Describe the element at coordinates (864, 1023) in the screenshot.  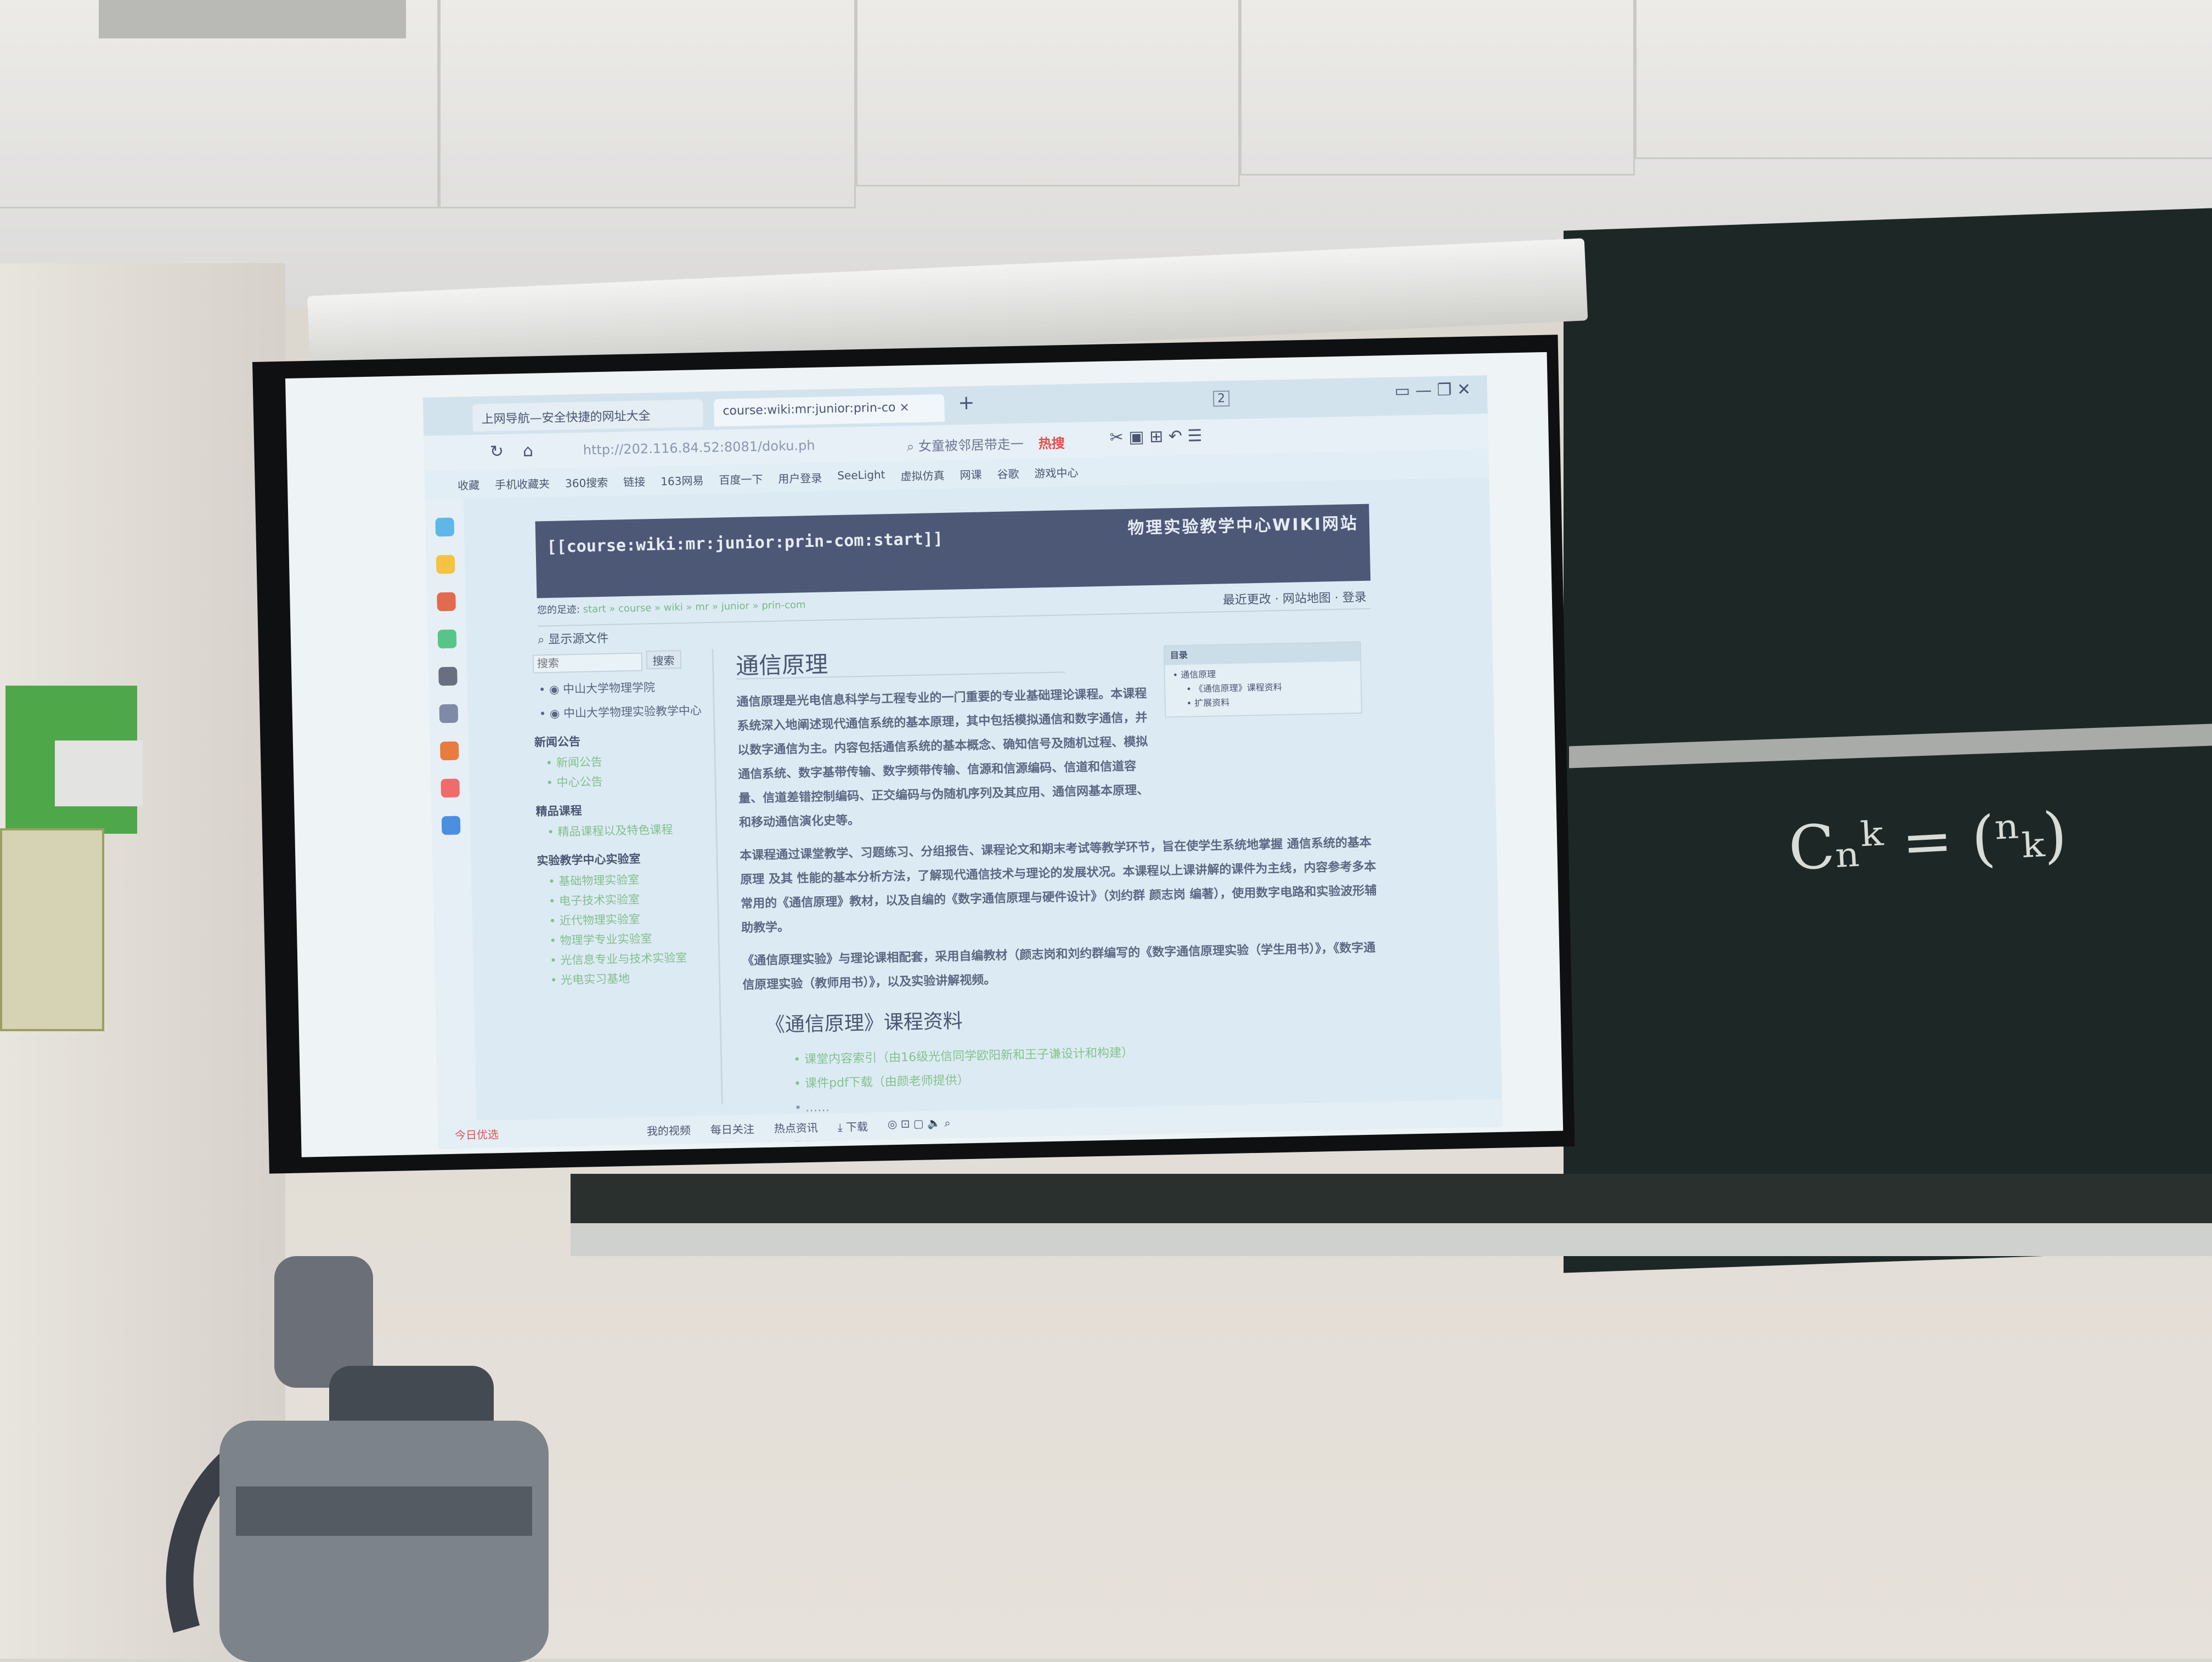
I see `section-heading: 《通信原理》课程资料` at that location.